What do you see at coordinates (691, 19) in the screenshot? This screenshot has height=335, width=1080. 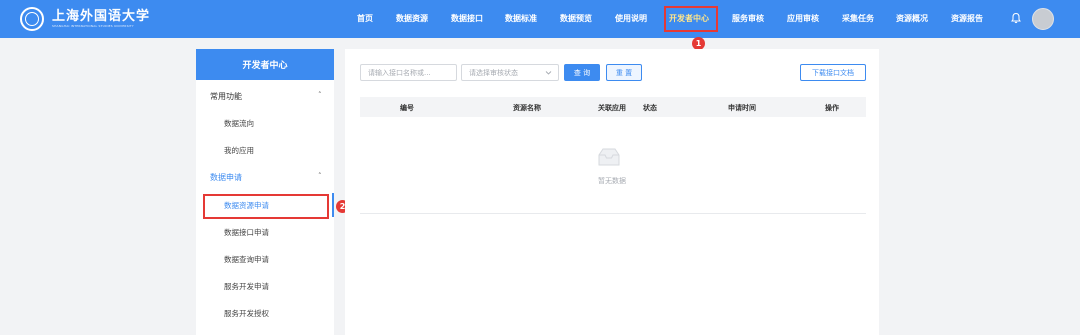 I see `annotation-highlight-nav` at bounding box center [691, 19].